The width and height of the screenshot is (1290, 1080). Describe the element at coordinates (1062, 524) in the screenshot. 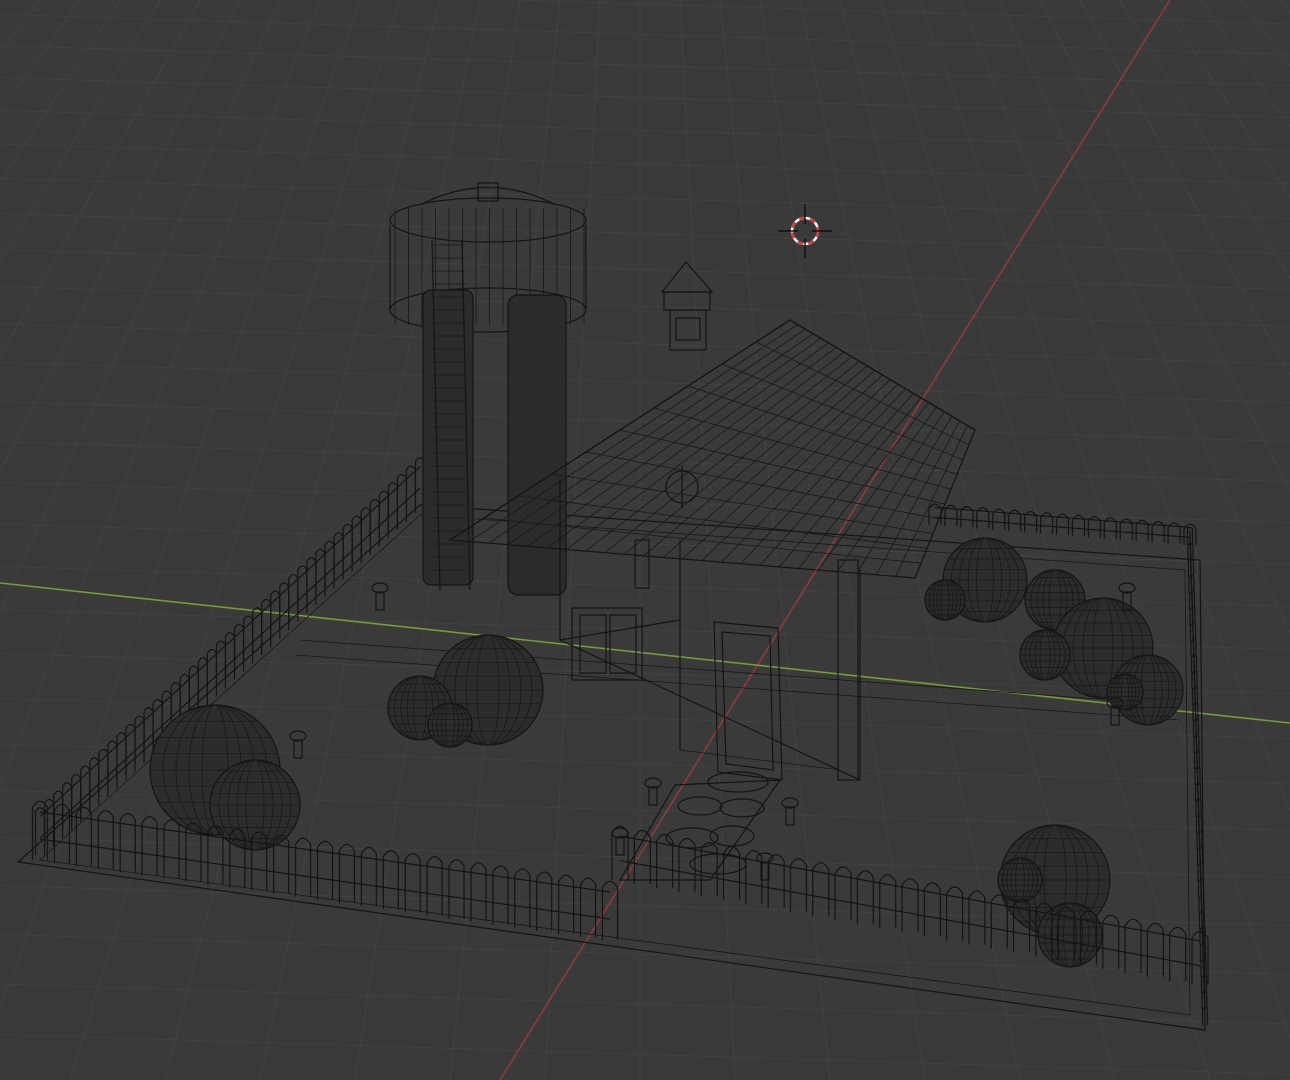

I see `fence-back-right` at that location.